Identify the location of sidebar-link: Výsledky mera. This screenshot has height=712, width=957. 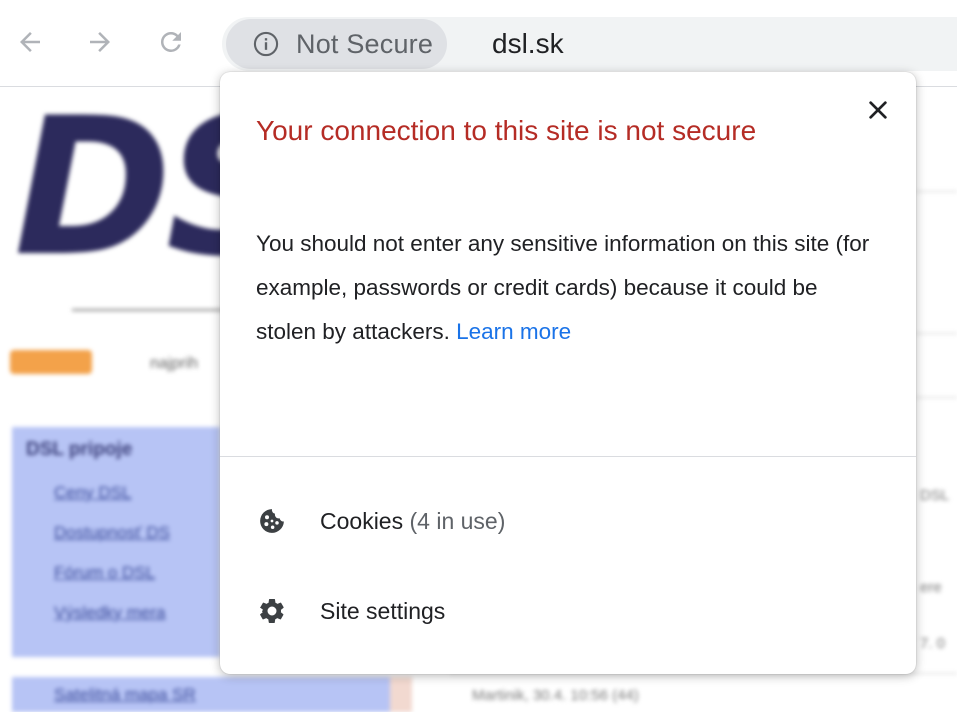
(109, 613).